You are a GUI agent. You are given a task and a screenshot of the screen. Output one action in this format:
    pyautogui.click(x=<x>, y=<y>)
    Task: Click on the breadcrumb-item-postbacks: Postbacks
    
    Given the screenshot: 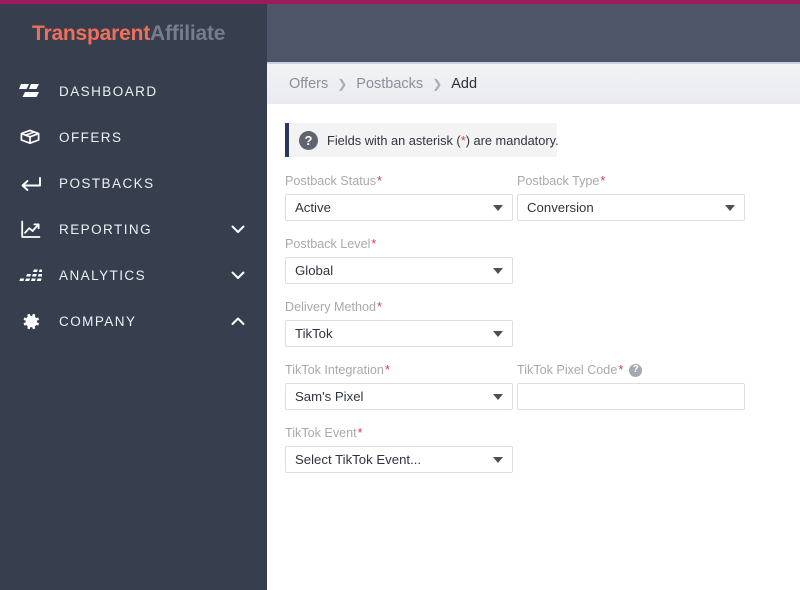 What is the action you would take?
    pyautogui.click(x=389, y=84)
    